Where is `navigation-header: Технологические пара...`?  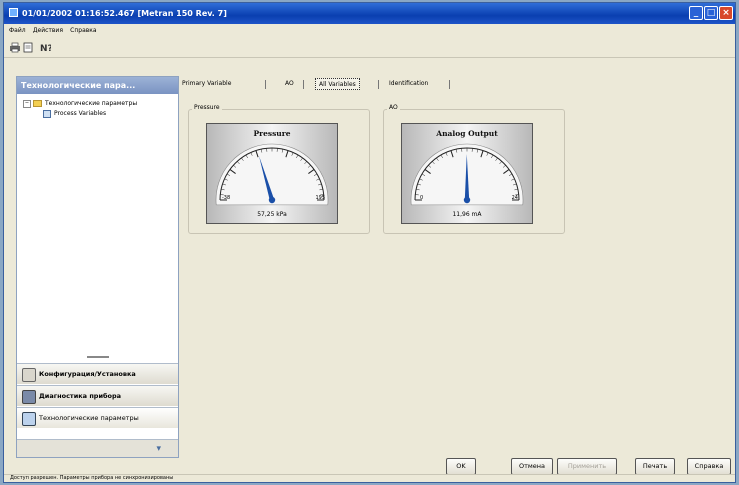
navigation-header: Технологические пара... is located at coordinates (97, 85).